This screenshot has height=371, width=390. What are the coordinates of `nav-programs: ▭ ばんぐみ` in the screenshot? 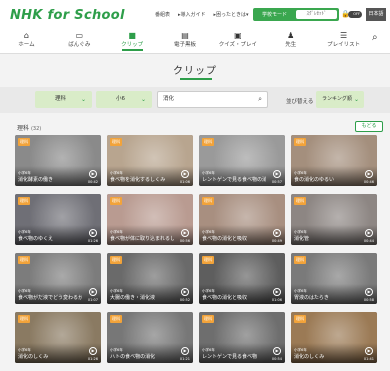 It's located at (79, 39).